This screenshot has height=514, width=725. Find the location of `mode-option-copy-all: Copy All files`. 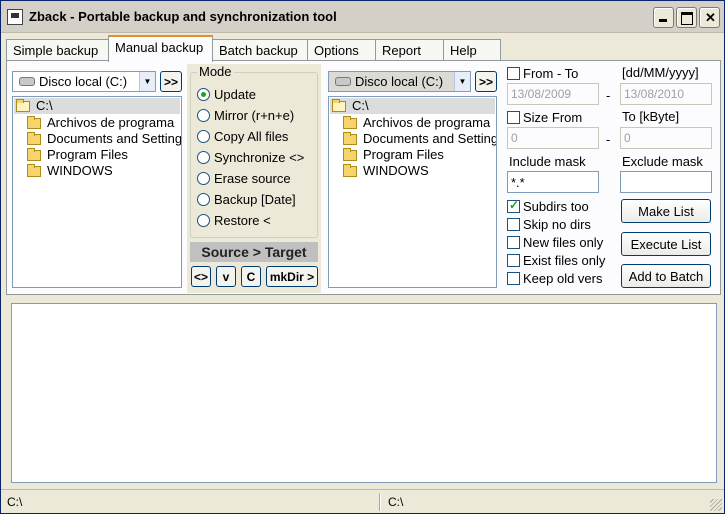

mode-option-copy-all: Copy All files is located at coordinates (242, 136).